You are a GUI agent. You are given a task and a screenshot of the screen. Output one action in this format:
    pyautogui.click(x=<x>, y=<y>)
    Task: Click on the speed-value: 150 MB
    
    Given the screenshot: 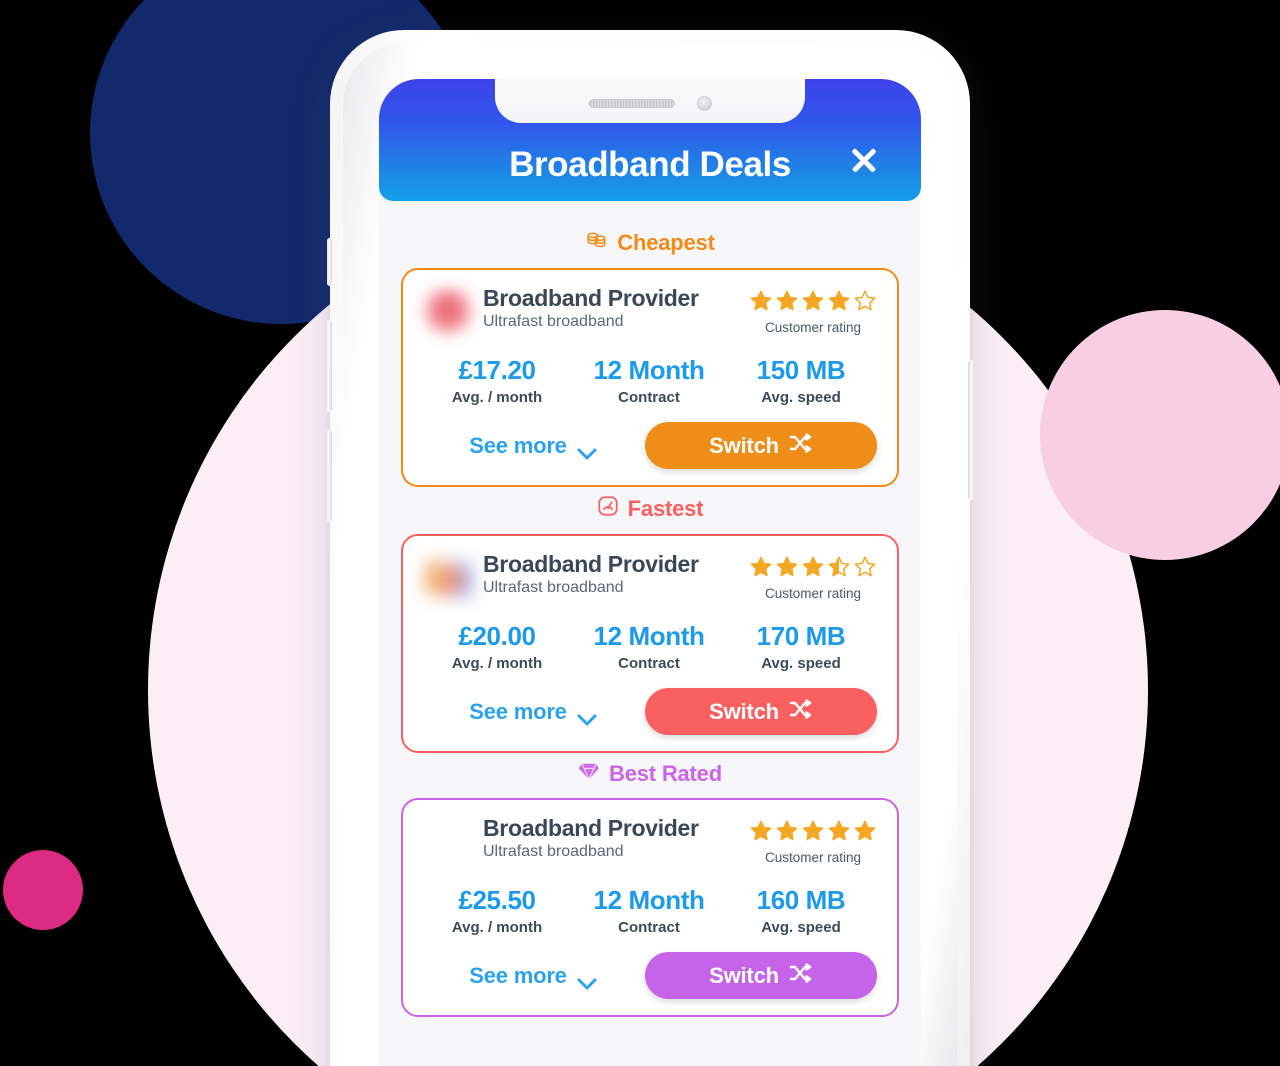 What is the action you would take?
    pyautogui.click(x=801, y=370)
    